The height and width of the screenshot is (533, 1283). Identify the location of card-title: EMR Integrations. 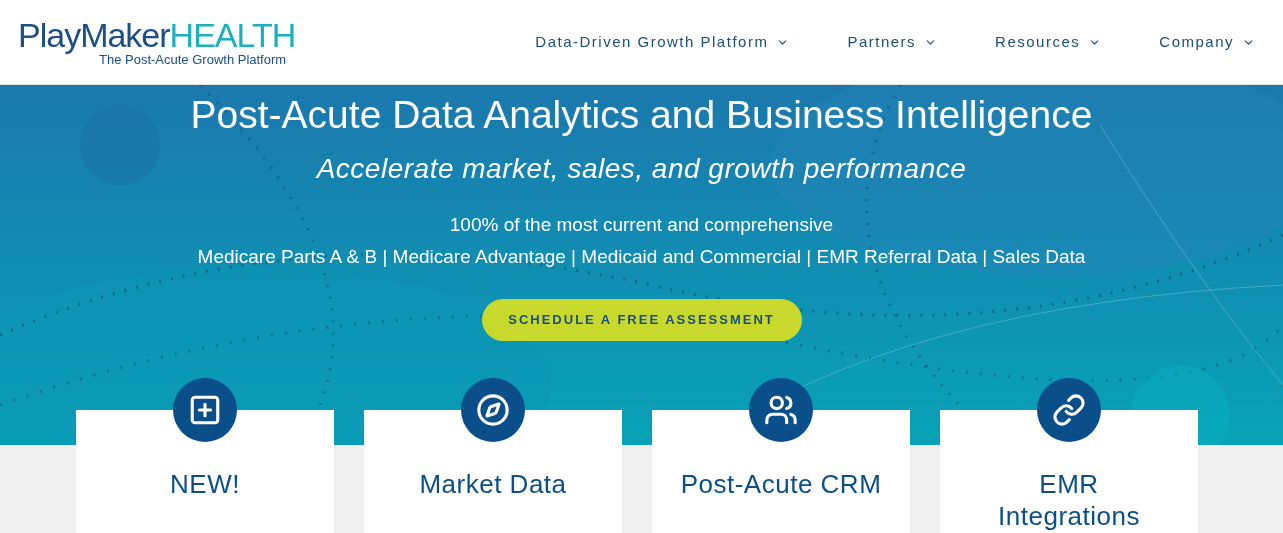
(1069, 500).